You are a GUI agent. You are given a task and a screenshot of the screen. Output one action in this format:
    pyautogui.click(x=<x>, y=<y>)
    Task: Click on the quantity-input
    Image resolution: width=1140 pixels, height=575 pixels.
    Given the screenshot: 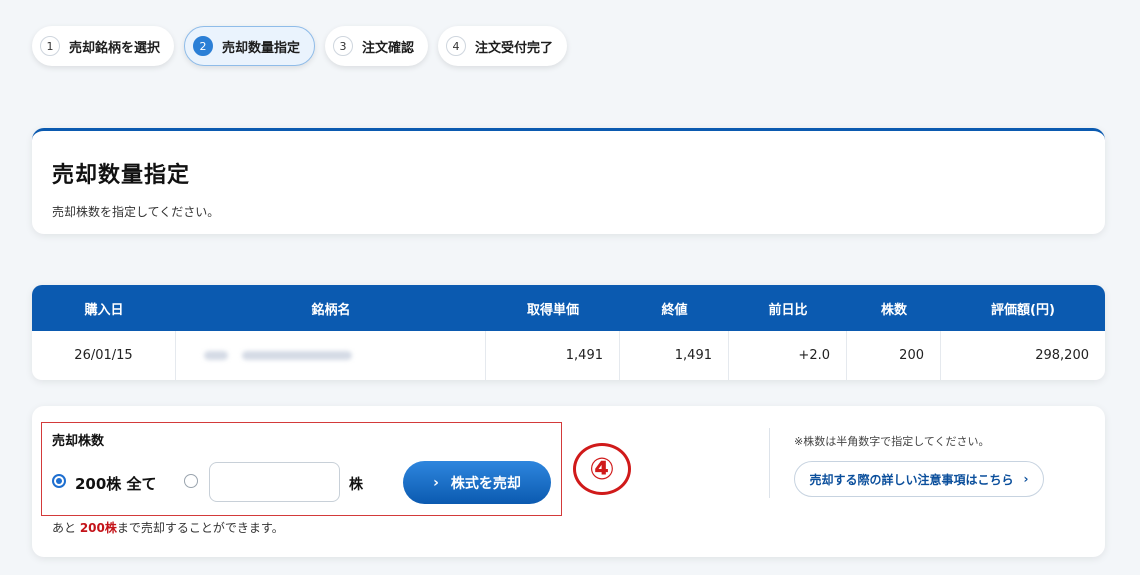 What is the action you would take?
    pyautogui.click(x=274, y=482)
    